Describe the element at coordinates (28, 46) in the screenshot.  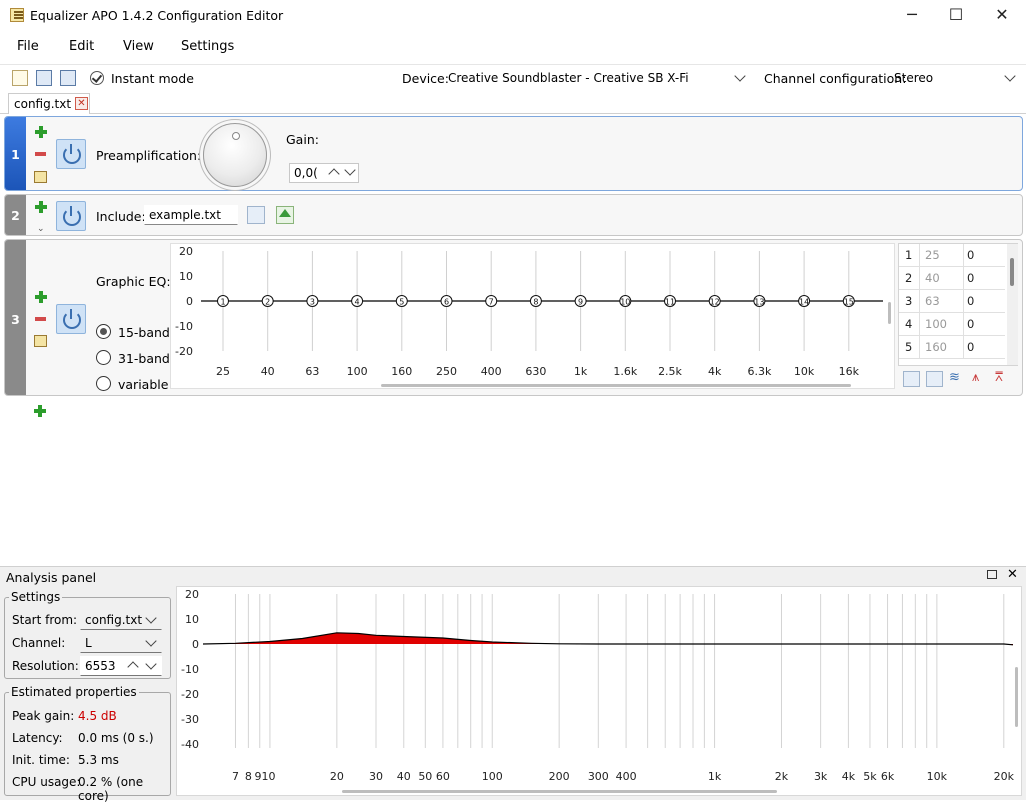
I see `menu-file: File` at that location.